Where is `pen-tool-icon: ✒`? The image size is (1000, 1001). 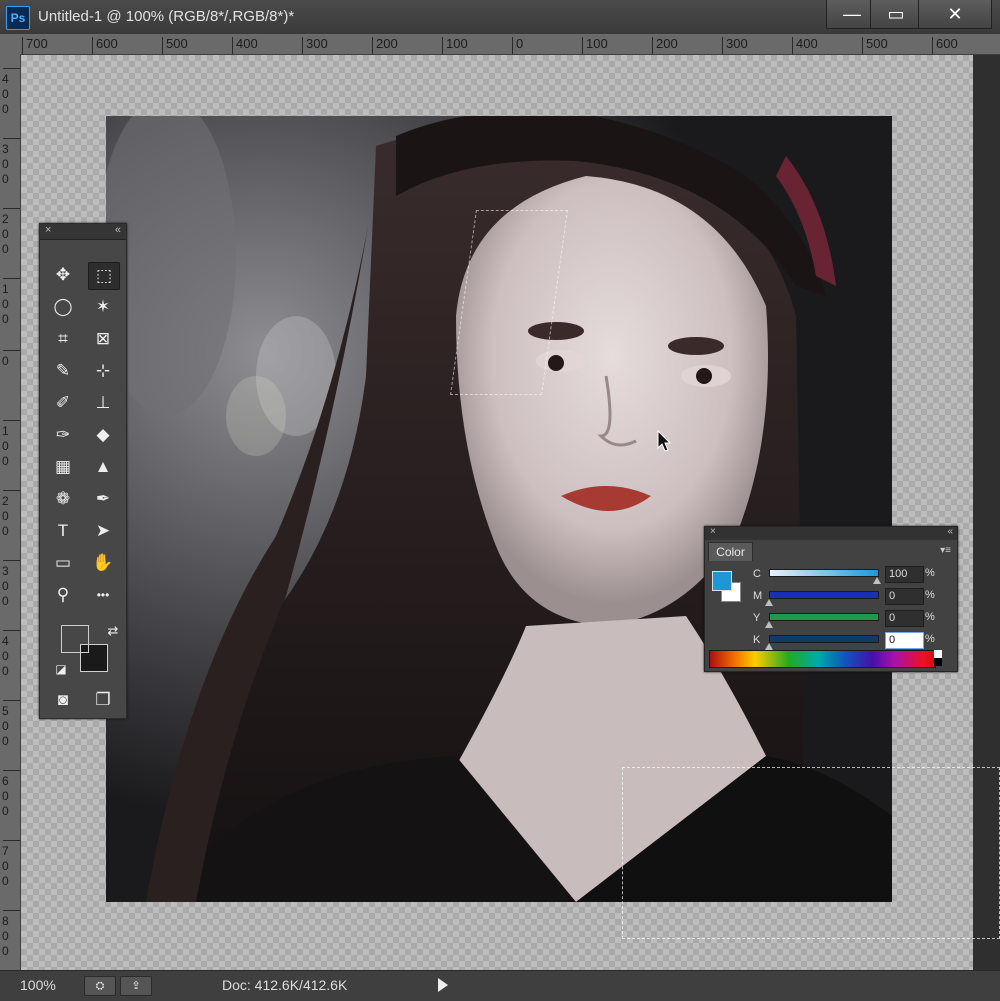 pen-tool-icon: ✒ is located at coordinates (103, 499).